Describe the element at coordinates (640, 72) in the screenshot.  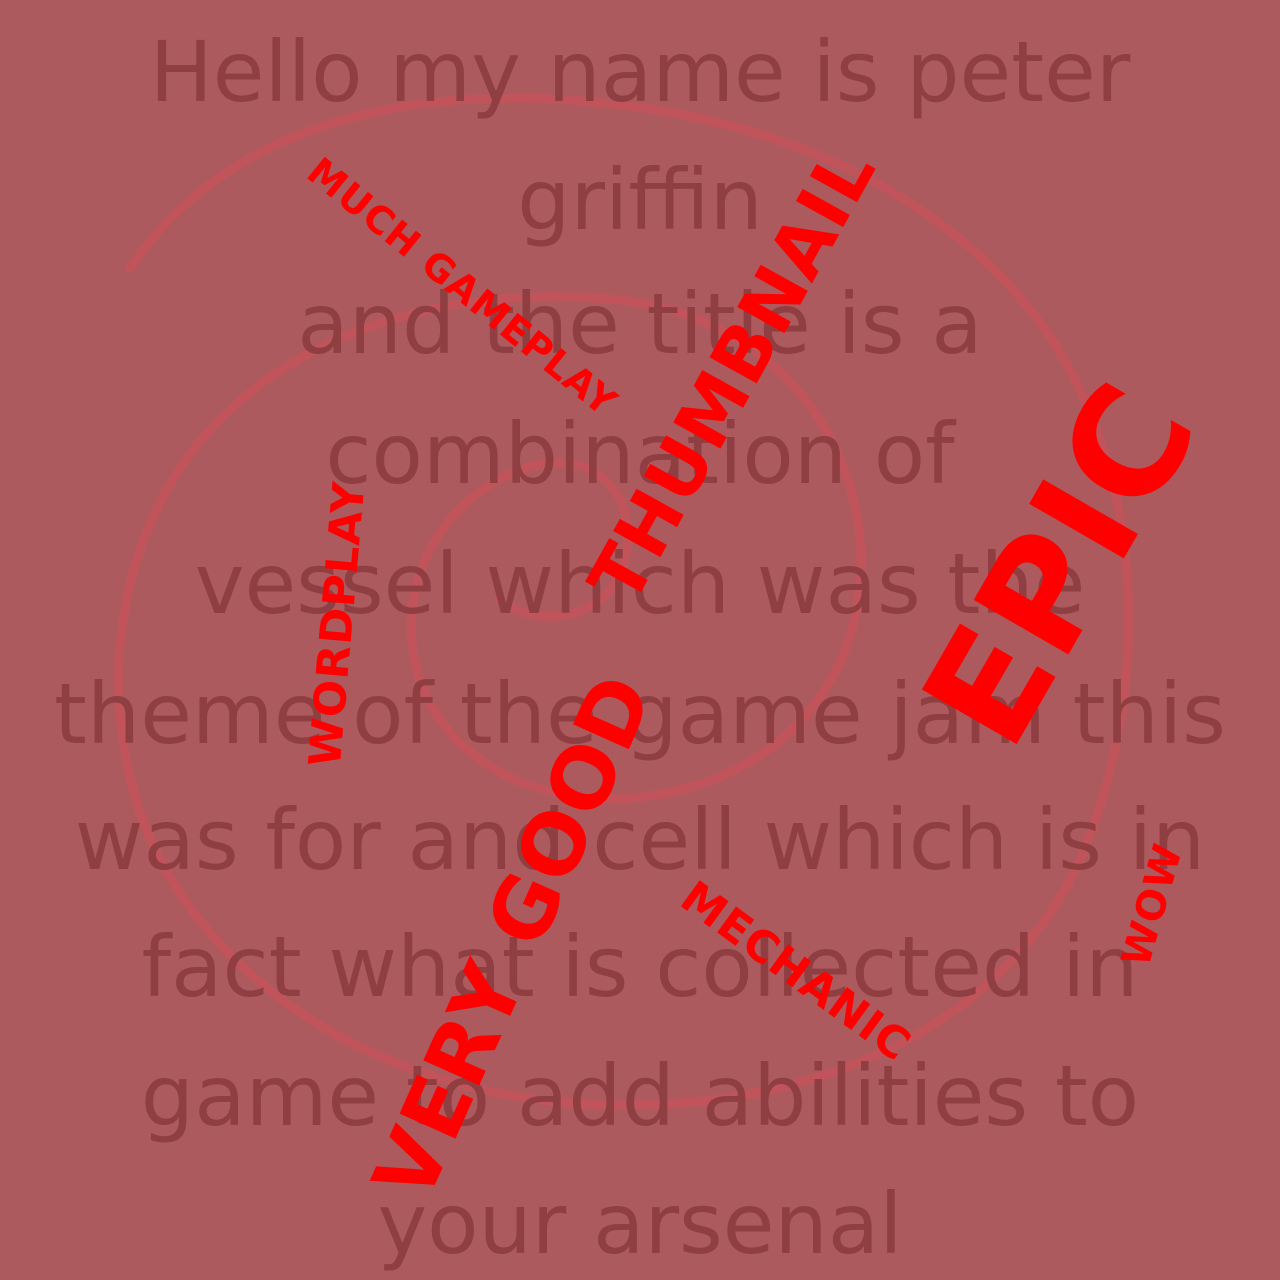
I see `paragraph-line: Hello my name is peter` at that location.